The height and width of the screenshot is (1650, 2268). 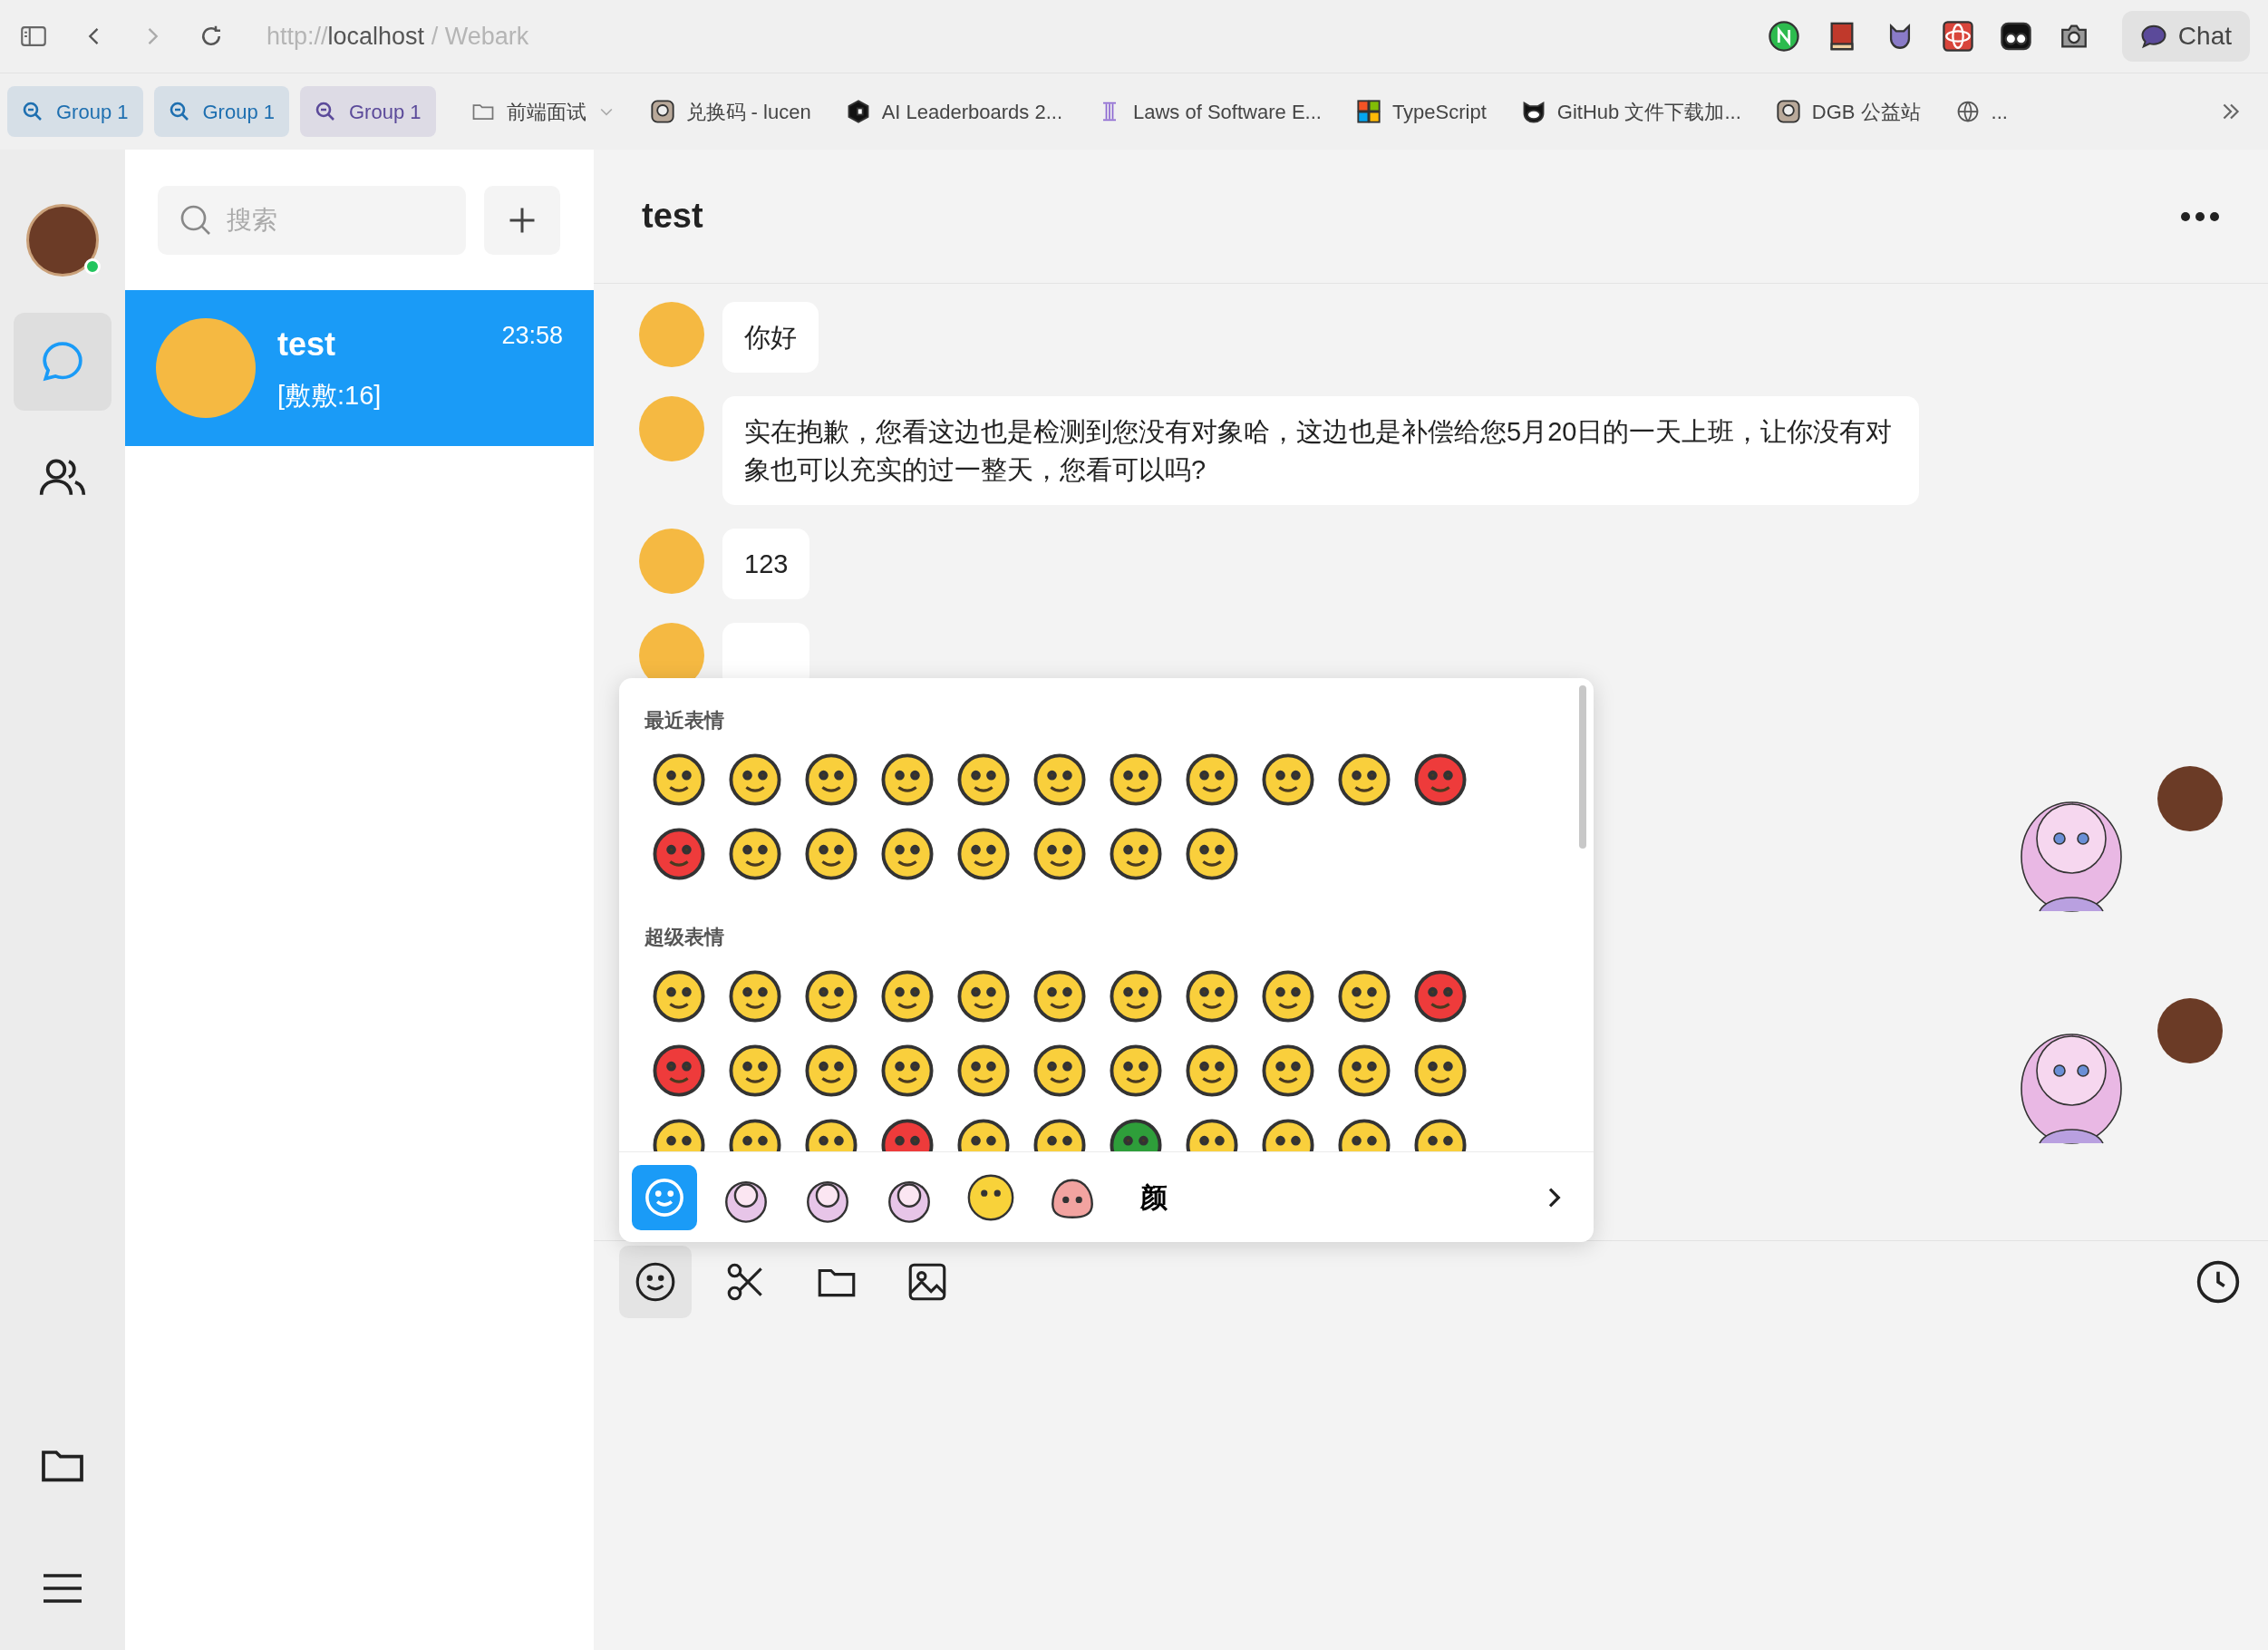 I want to click on bookmark: 兑换码 - lucen, so click(x=730, y=111).